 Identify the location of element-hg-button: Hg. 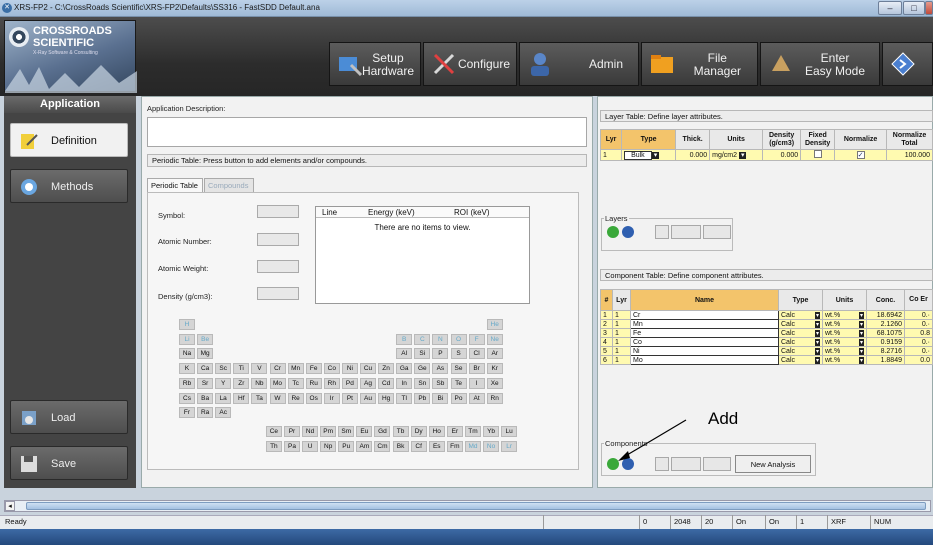
(386, 398).